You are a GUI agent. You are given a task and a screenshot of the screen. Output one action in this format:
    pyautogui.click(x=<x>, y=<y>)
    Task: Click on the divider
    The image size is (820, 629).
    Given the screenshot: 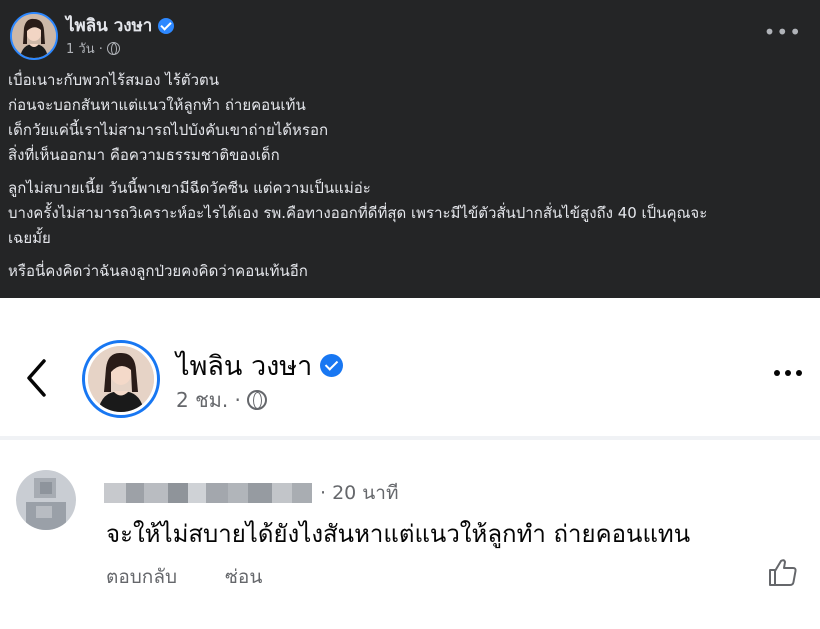 What is the action you would take?
    pyautogui.click(x=410, y=438)
    